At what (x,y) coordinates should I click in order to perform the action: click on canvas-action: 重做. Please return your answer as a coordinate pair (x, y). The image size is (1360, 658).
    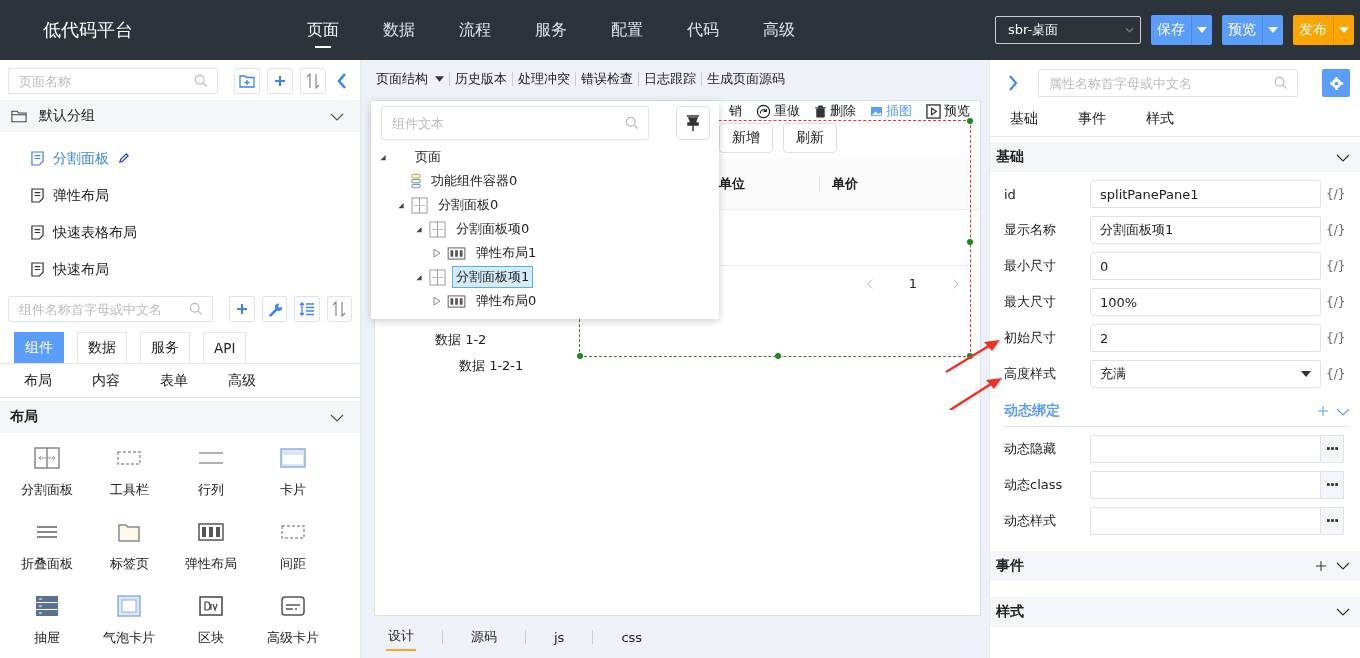
    Looking at the image, I should click on (778, 111).